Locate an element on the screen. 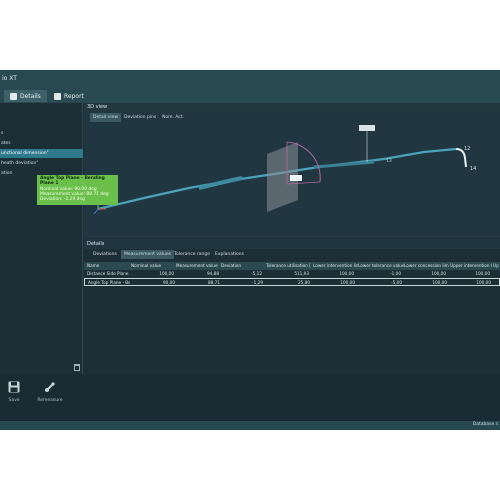 The width and height of the screenshot is (500, 500). tab-details: Details is located at coordinates (25, 96).